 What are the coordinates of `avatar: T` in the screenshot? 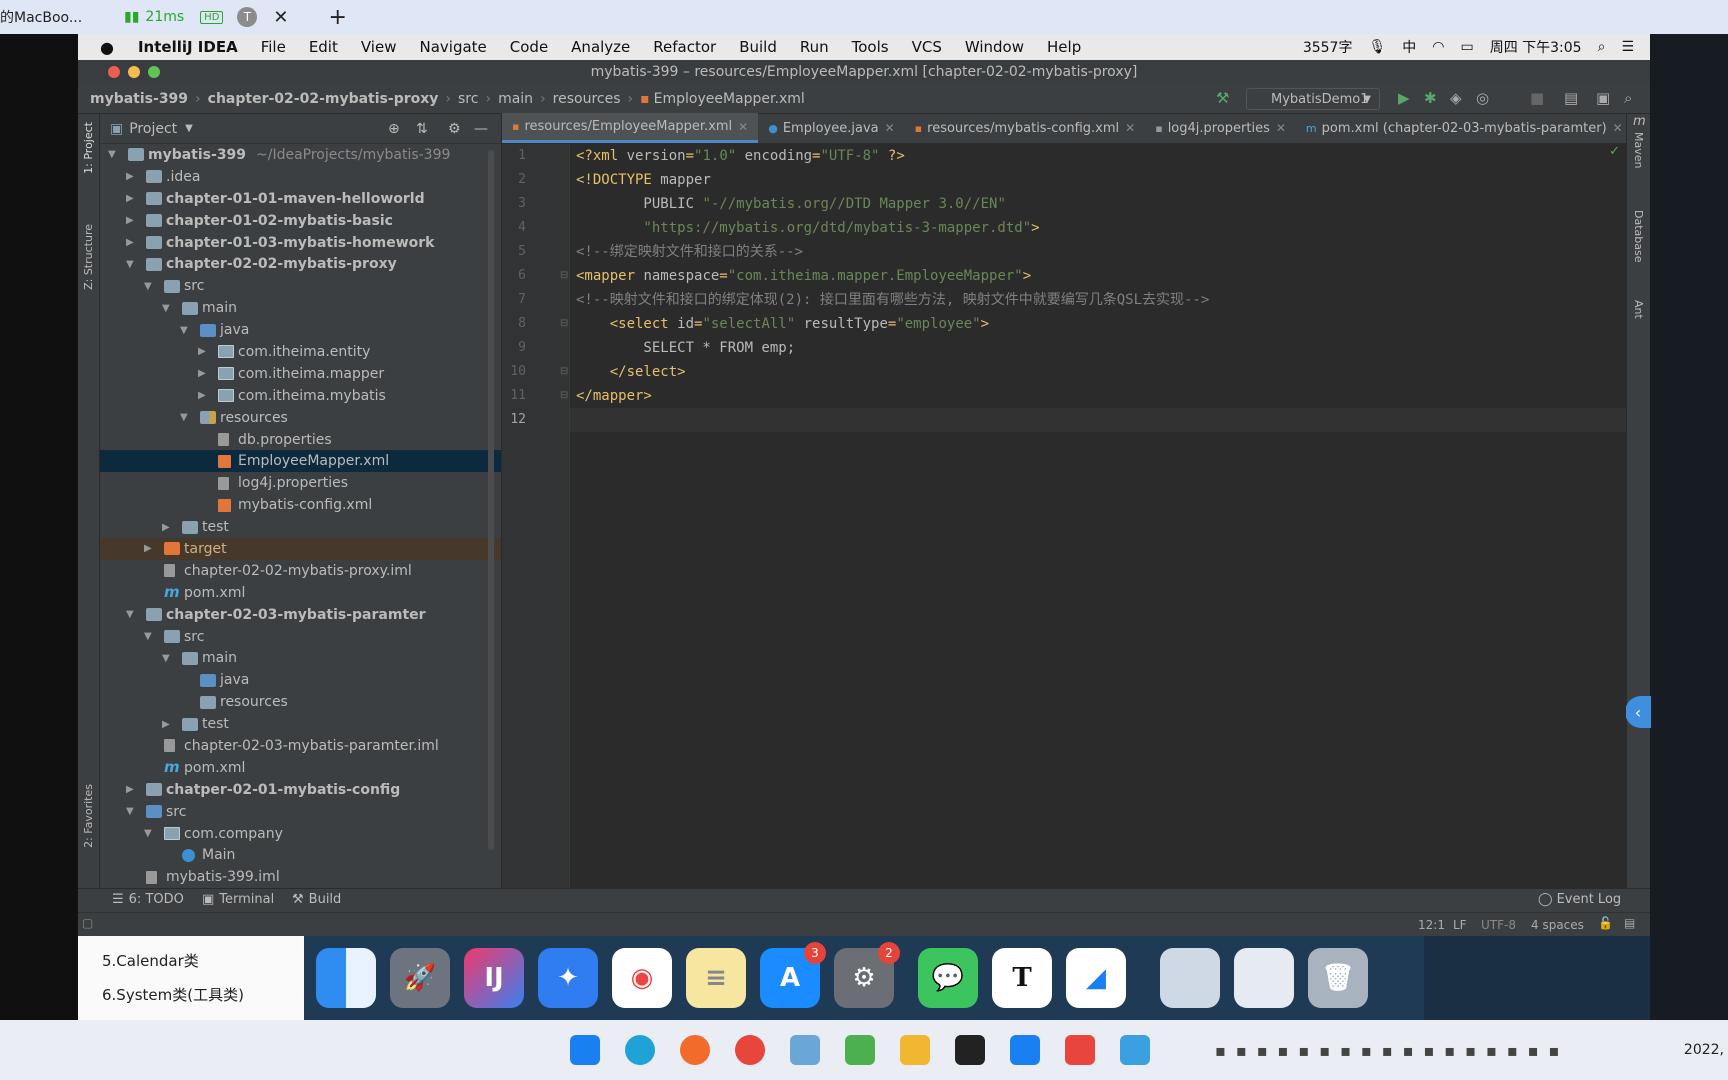 It's located at (247, 17).